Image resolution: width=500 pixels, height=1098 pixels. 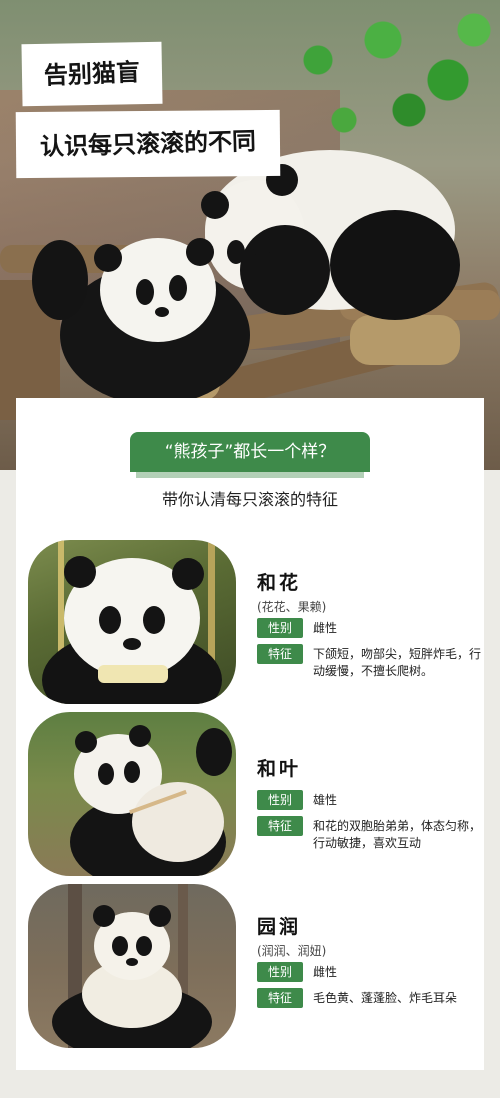 What do you see at coordinates (292, 607) in the screenshot?
I see `panda-alias: (花花、果赖)` at bounding box center [292, 607].